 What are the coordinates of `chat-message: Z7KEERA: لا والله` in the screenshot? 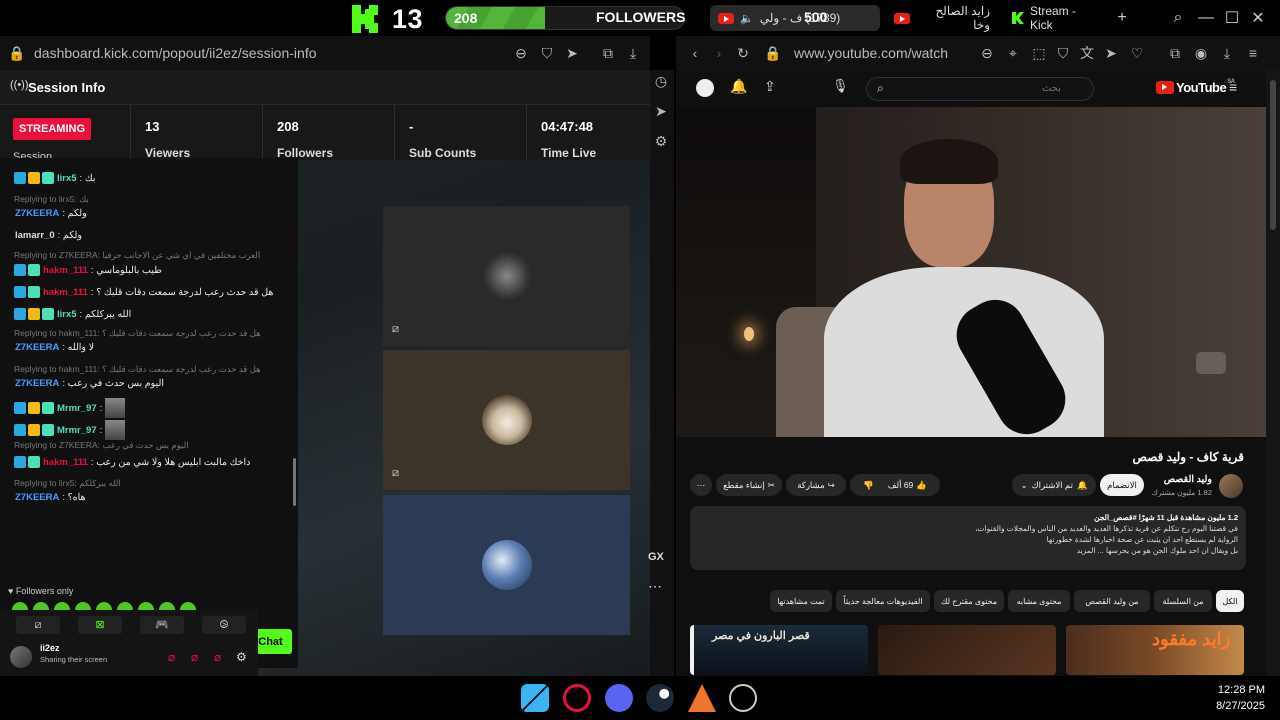 It's located at (54, 347).